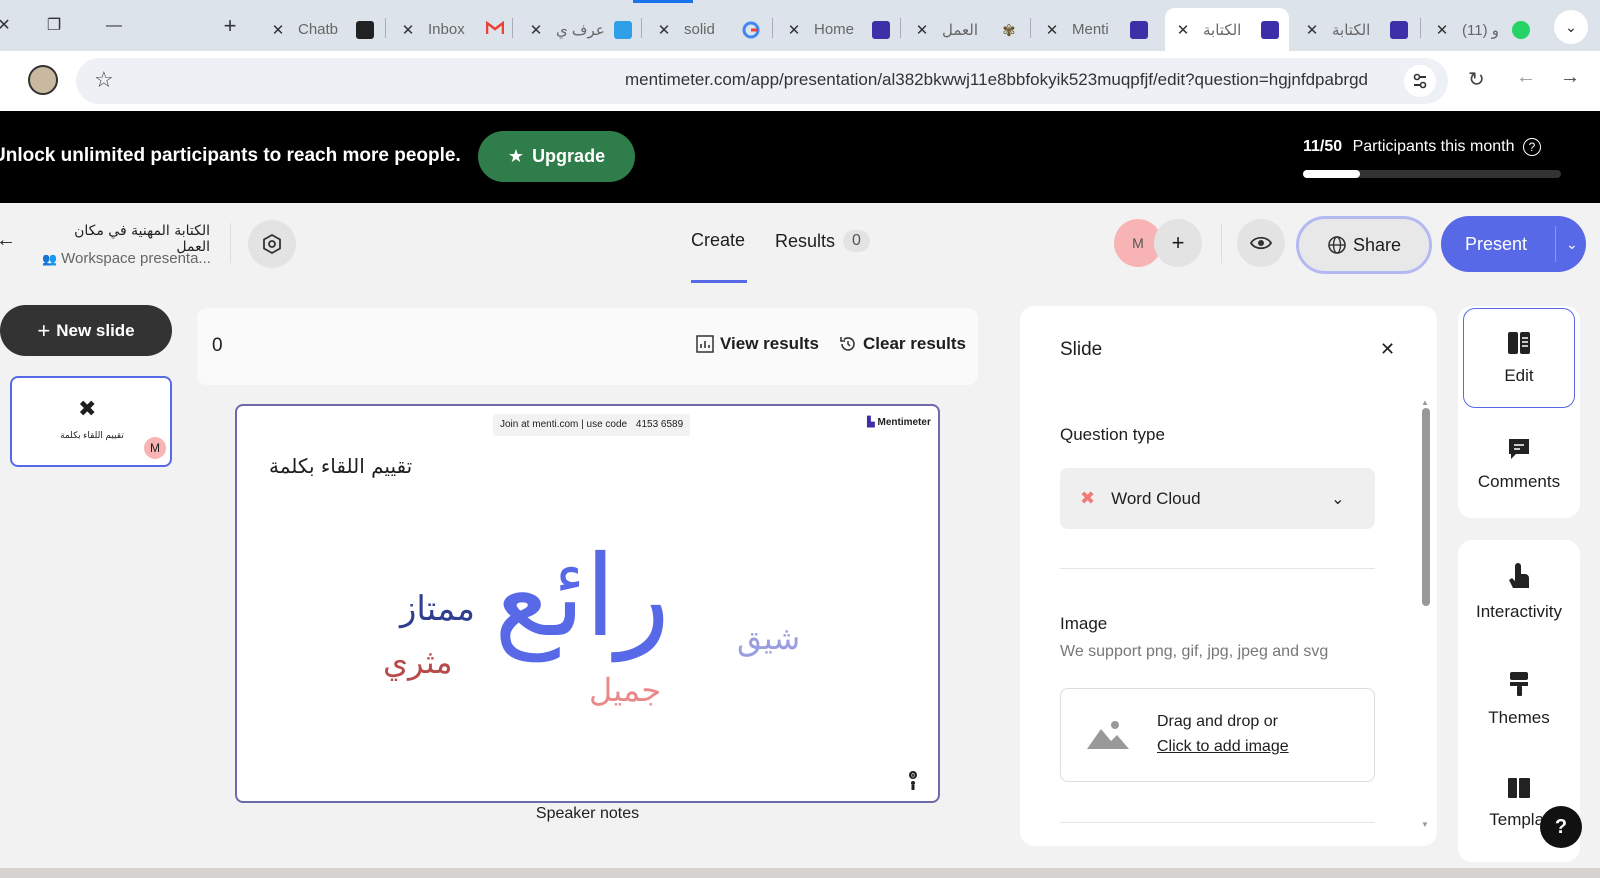  Describe the element at coordinates (1090, 29) in the screenshot. I see `tab-title: Menti` at that location.